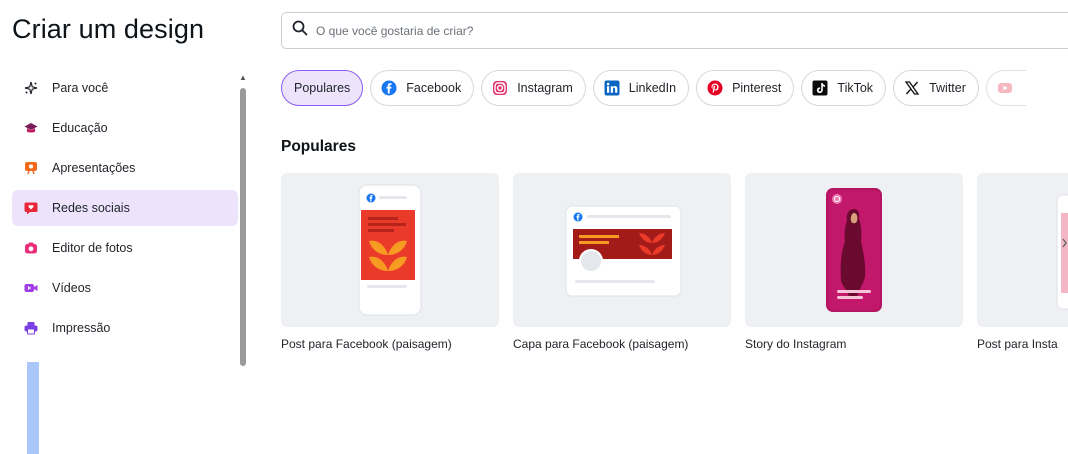  I want to click on sparkle-icon, so click(31, 88).